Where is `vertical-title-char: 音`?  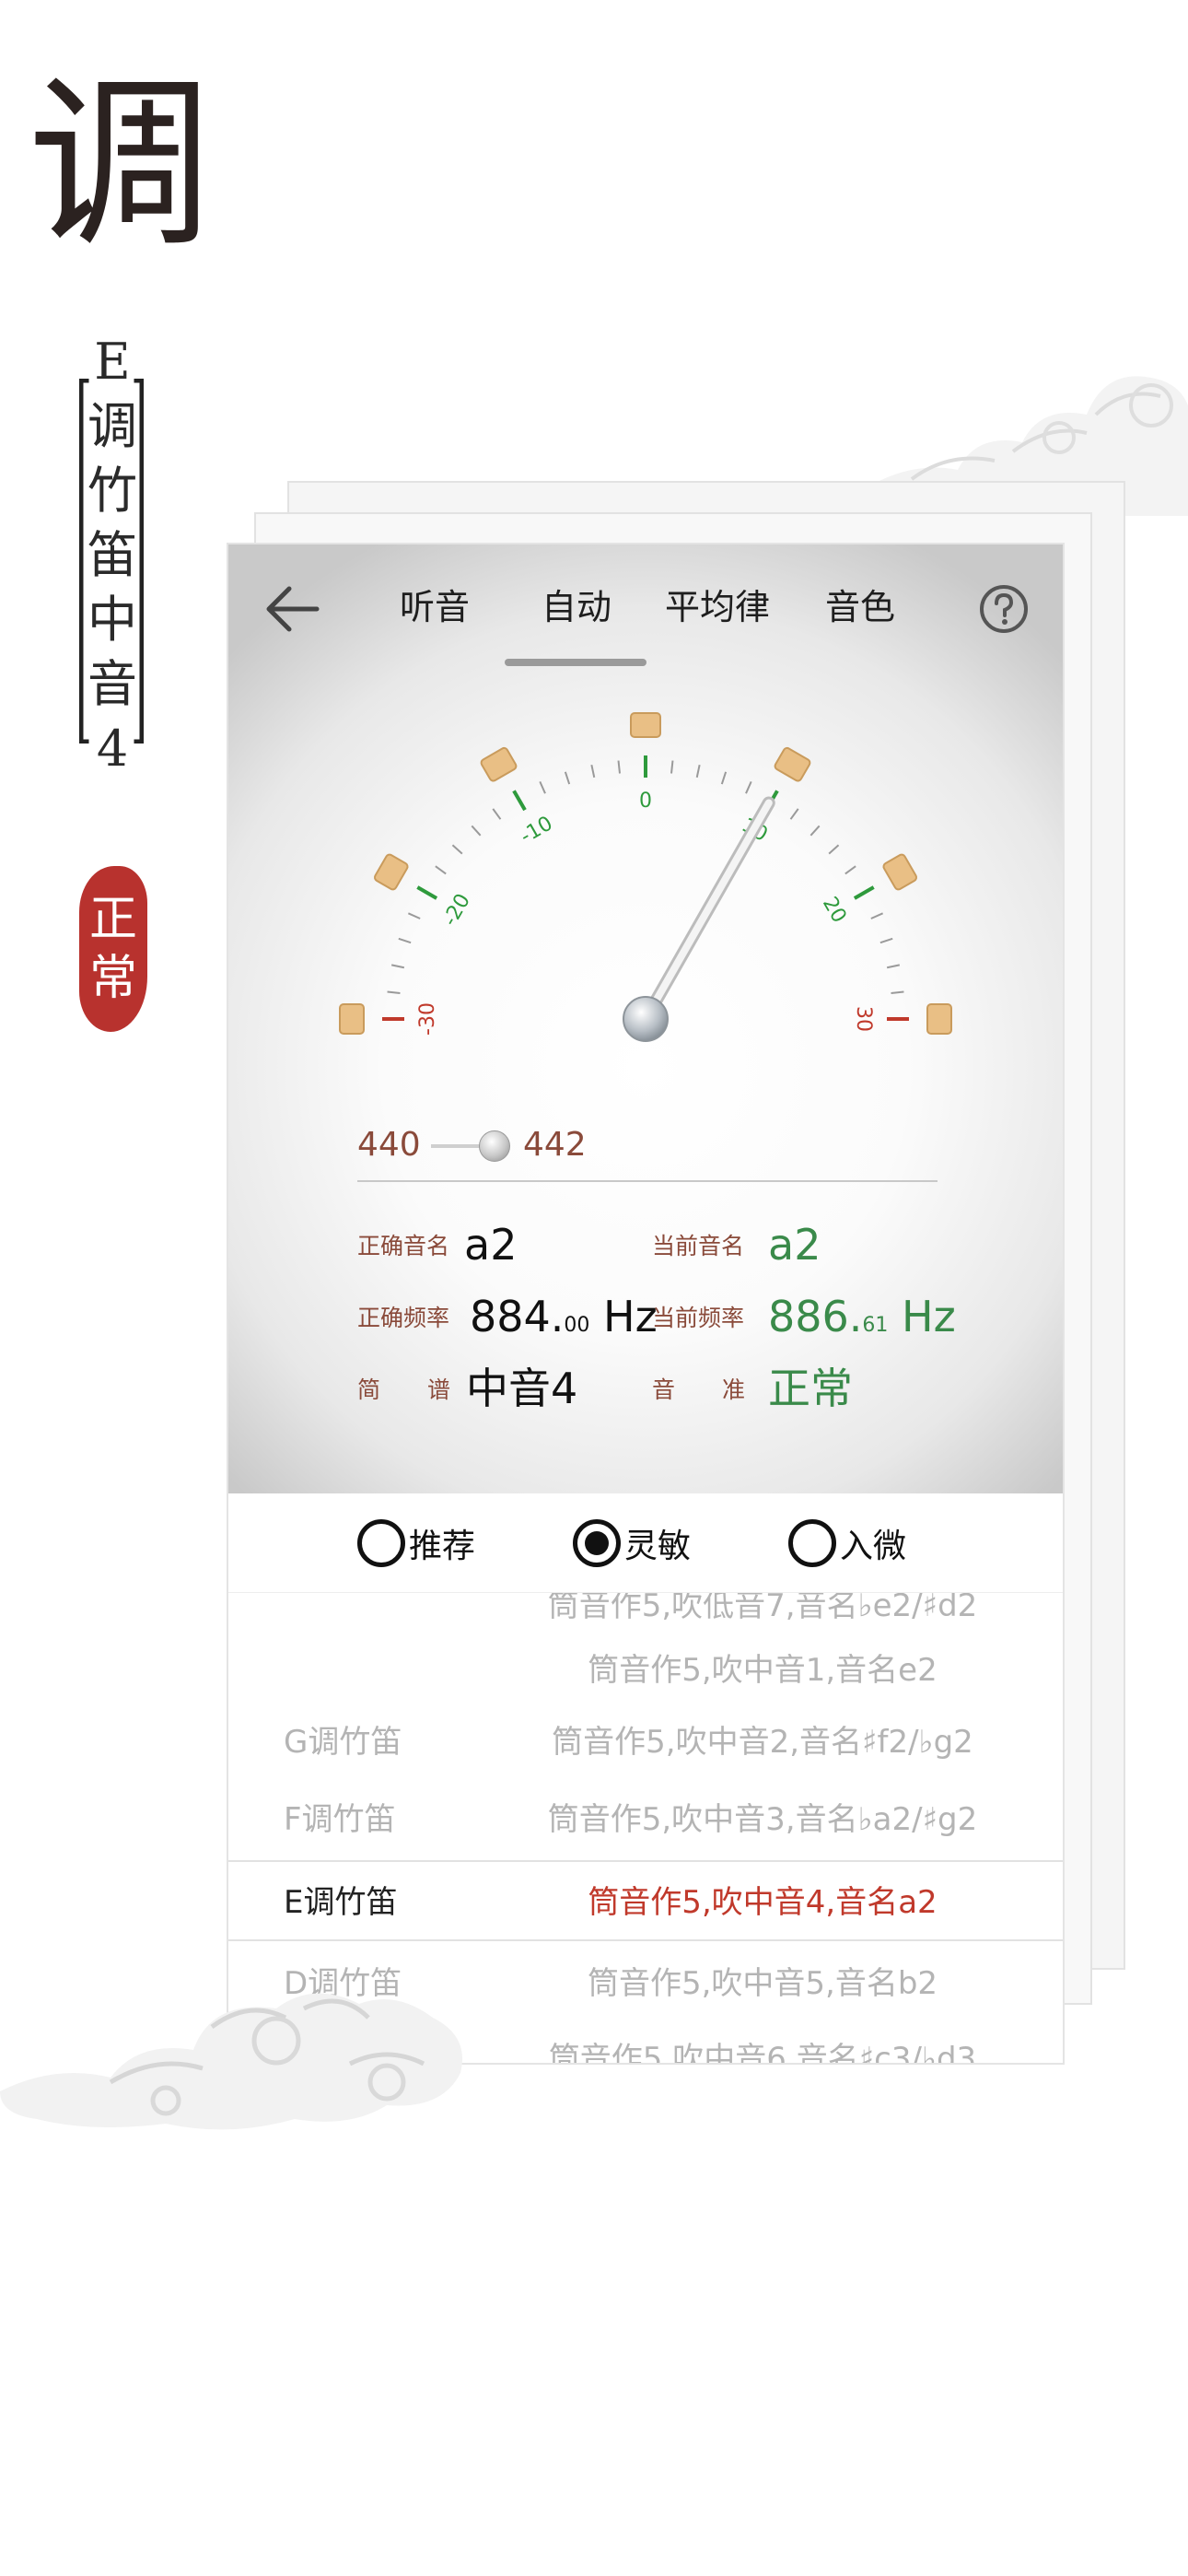 vertical-title-char: 音 is located at coordinates (112, 684).